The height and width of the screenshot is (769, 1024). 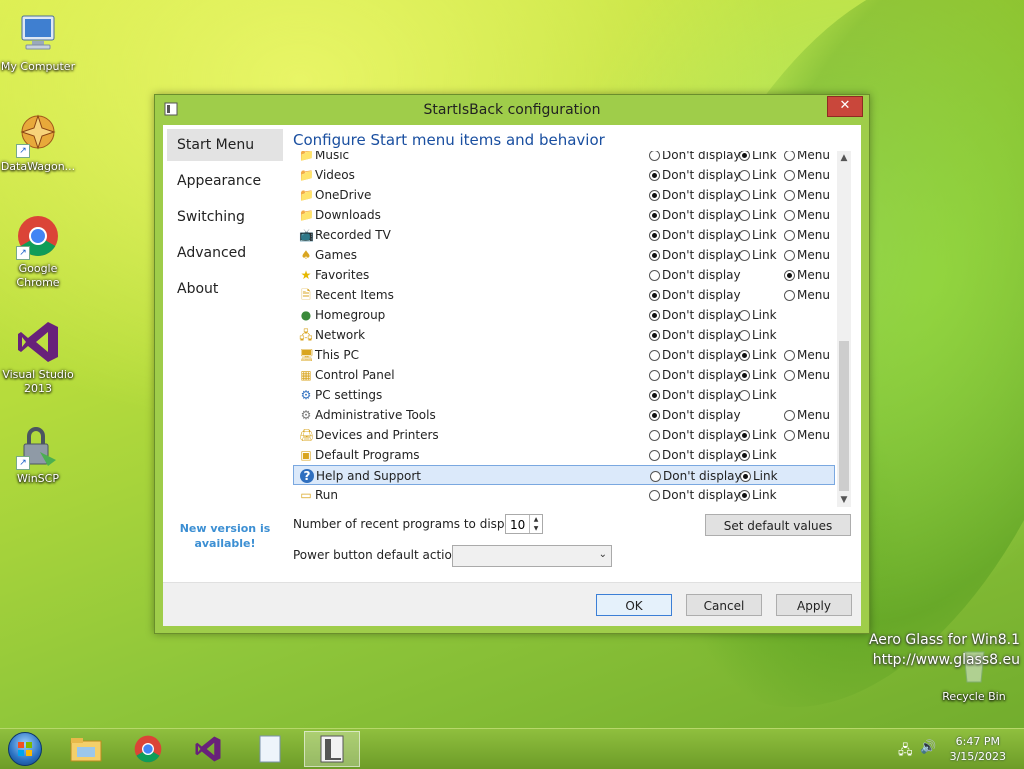 I want to click on list-item: 📁 Videos Don't display Link Menu, so click(x=564, y=175).